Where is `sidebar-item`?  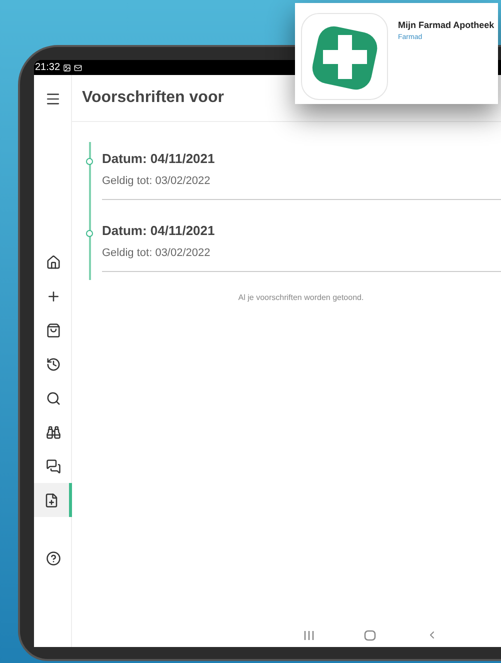 sidebar-item is located at coordinates (53, 500).